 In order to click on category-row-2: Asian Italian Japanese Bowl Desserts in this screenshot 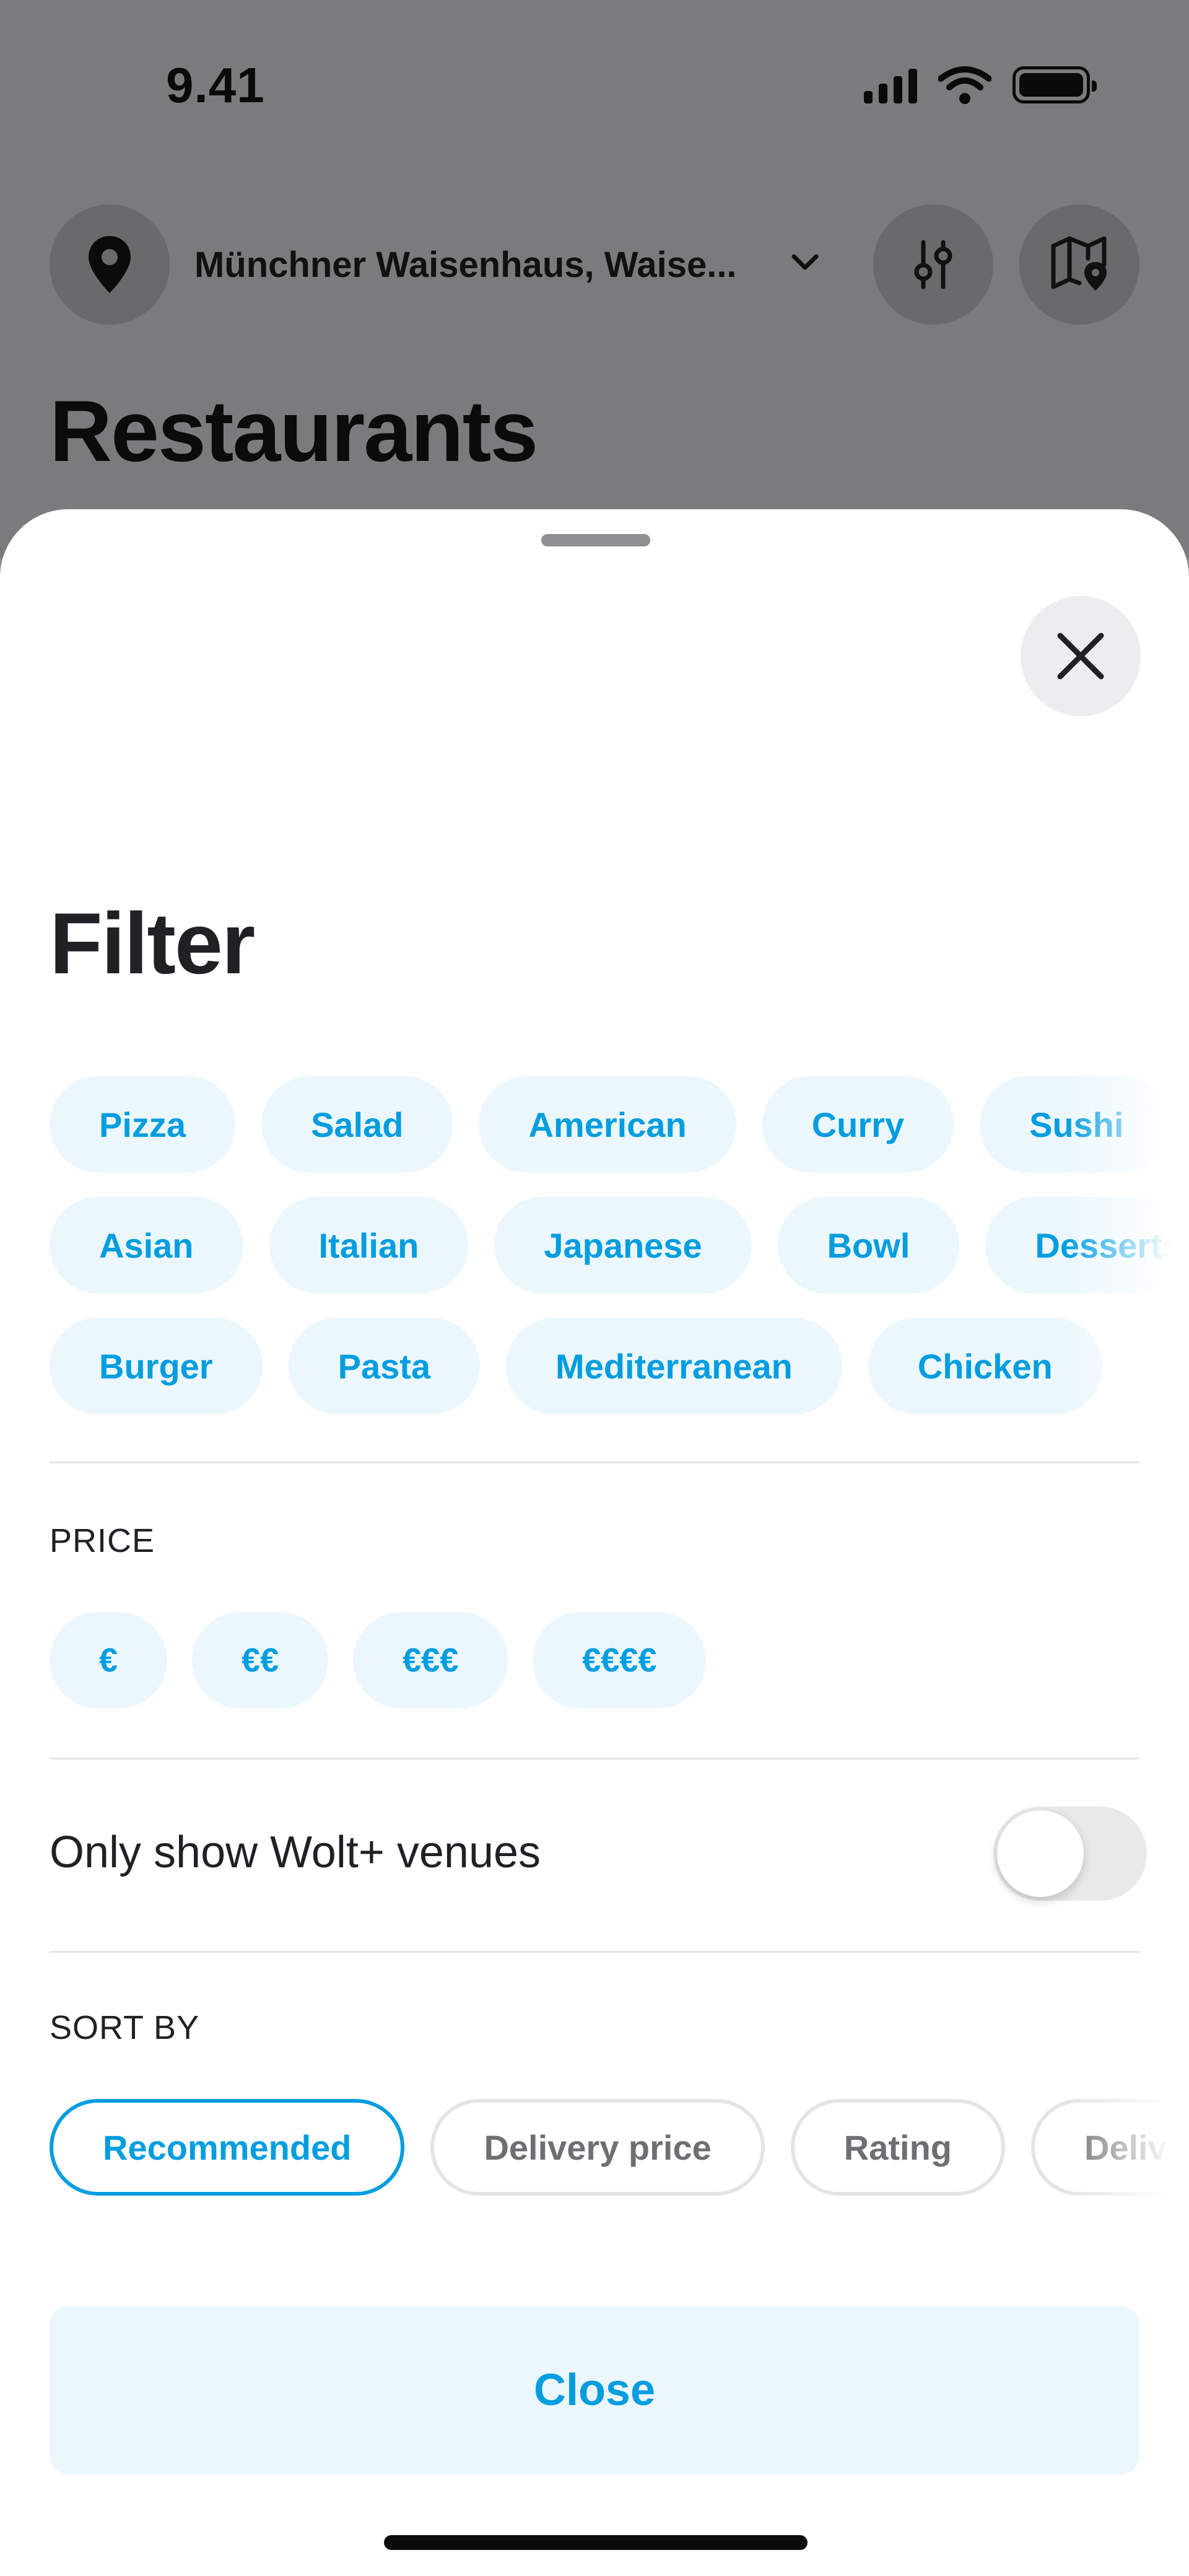, I will do `click(619, 1245)`.